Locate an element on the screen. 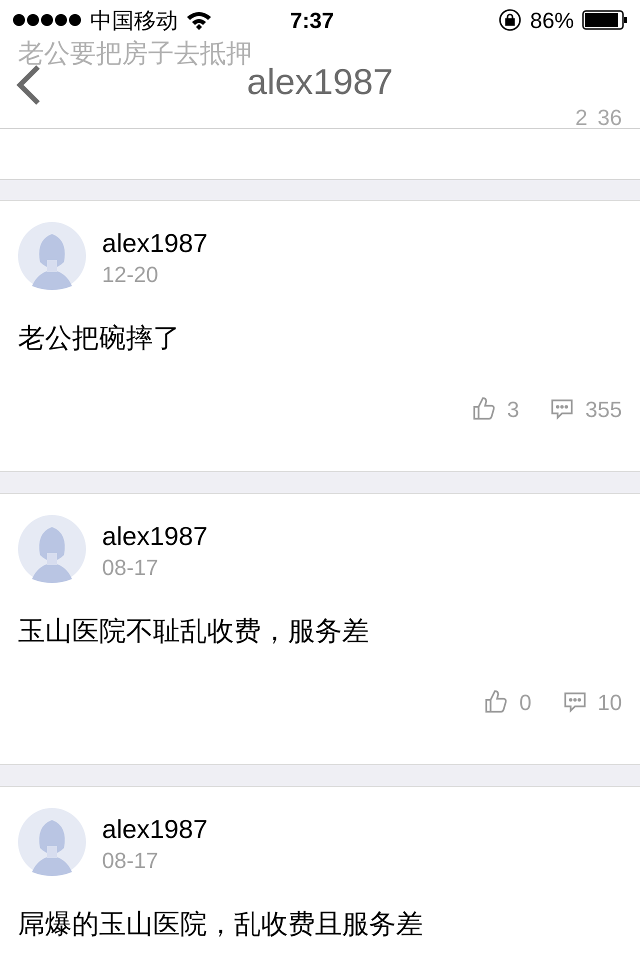 This screenshot has height=960, width=640. rotation-lock-icon is located at coordinates (510, 20).